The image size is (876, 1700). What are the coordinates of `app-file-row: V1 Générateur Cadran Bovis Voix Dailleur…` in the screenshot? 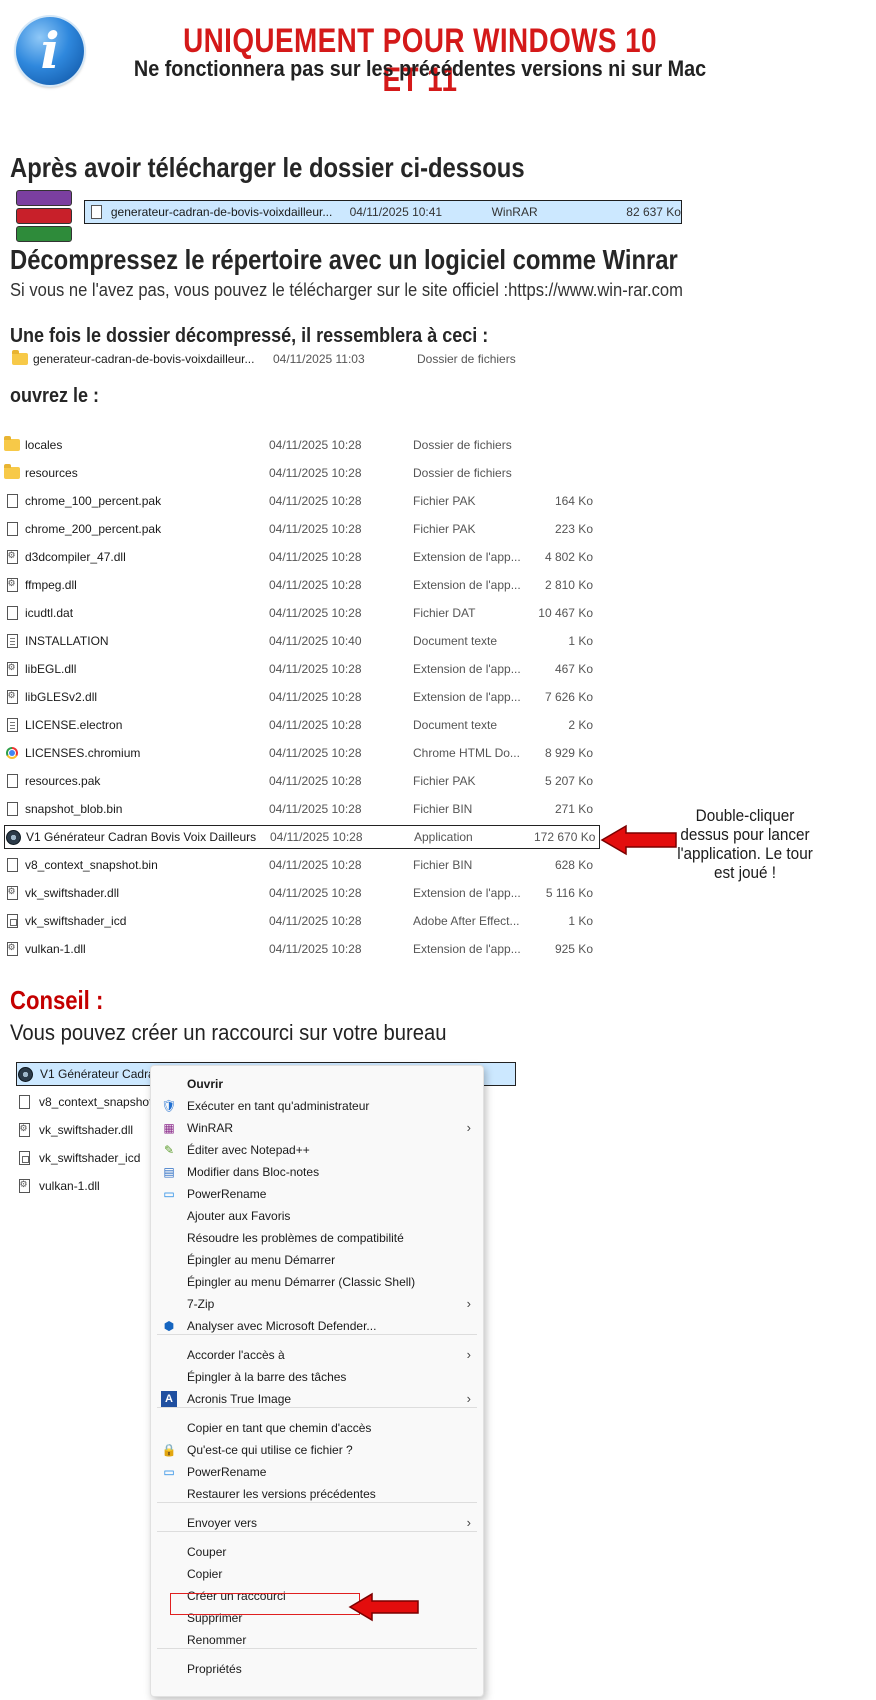 It's located at (302, 837).